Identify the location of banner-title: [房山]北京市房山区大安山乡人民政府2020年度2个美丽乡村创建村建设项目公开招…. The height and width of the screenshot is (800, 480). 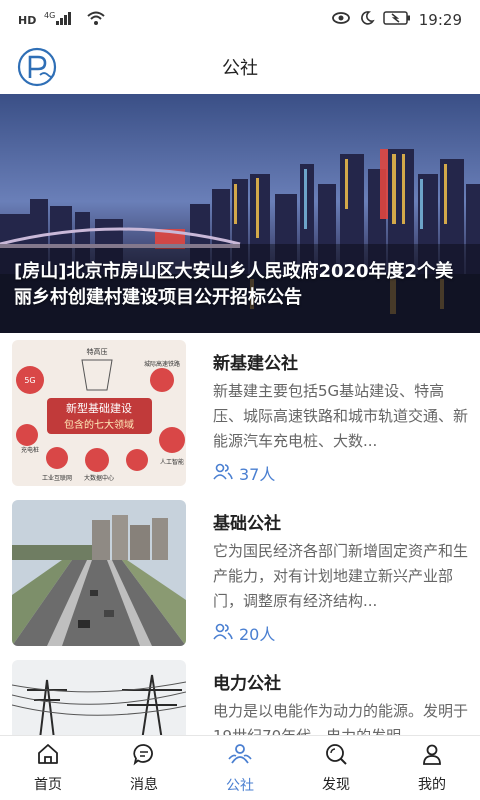
(242, 285).